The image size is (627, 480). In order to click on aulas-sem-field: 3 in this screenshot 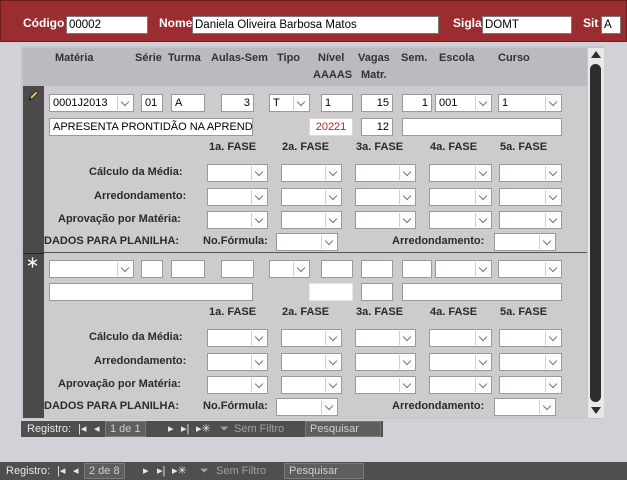, I will do `click(237, 103)`.